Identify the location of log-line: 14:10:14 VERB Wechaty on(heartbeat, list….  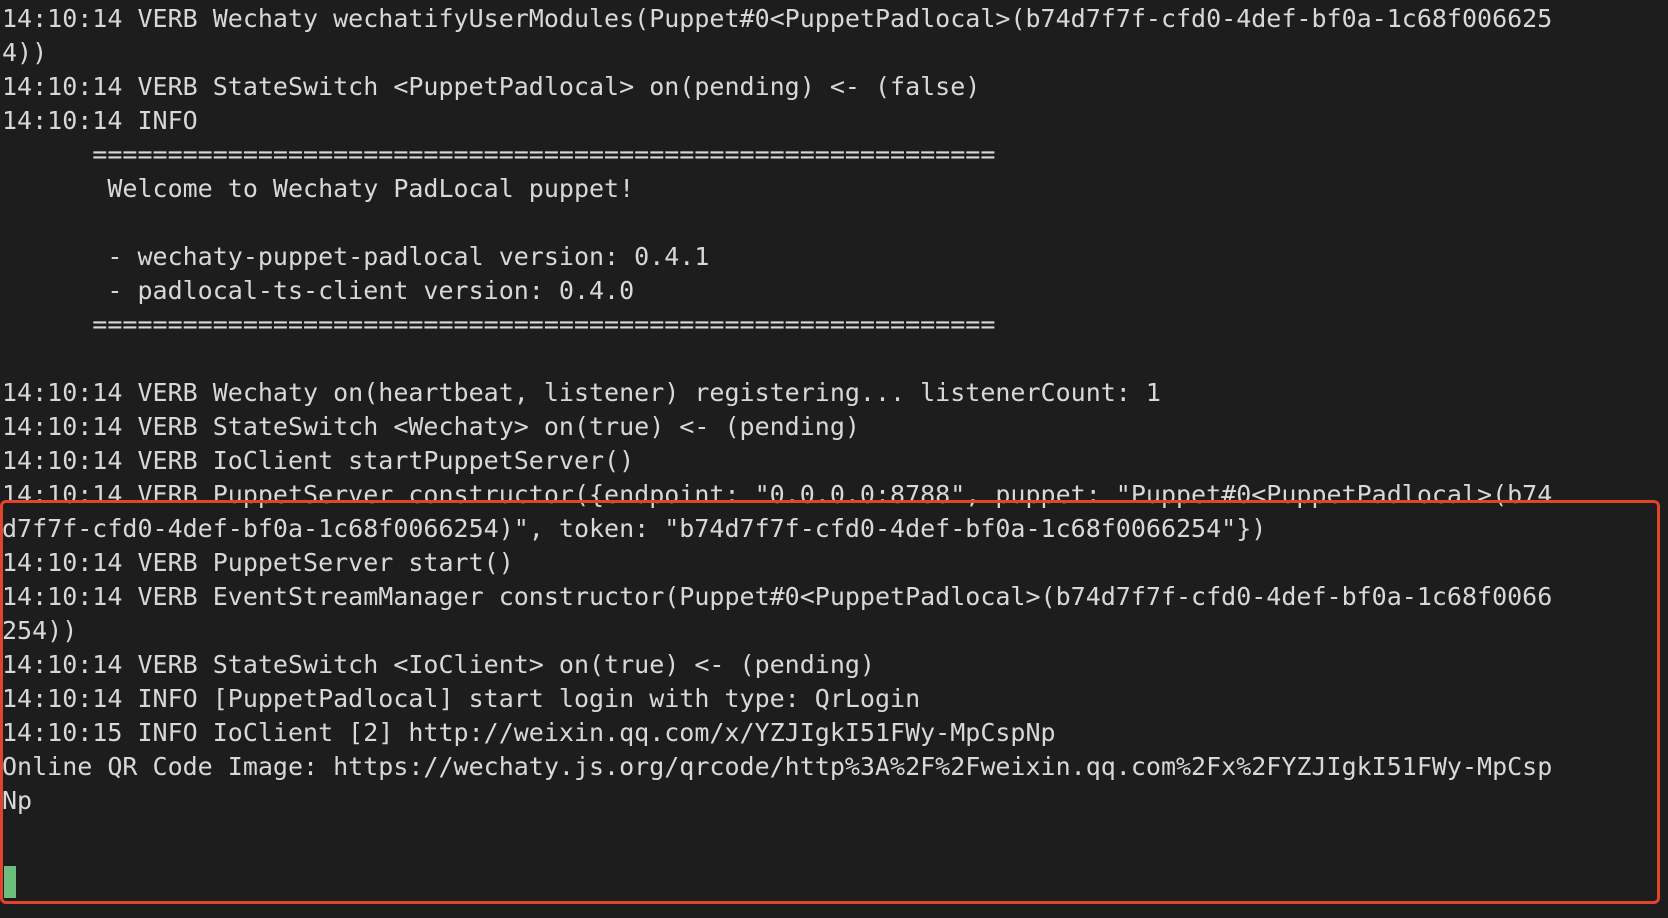
(581, 392).